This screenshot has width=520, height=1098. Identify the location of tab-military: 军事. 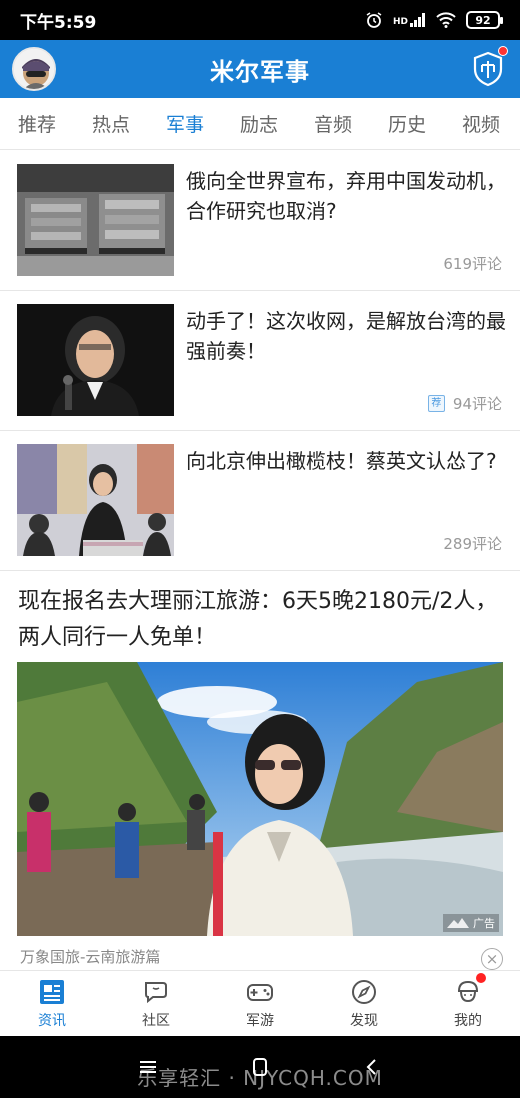
(185, 123).